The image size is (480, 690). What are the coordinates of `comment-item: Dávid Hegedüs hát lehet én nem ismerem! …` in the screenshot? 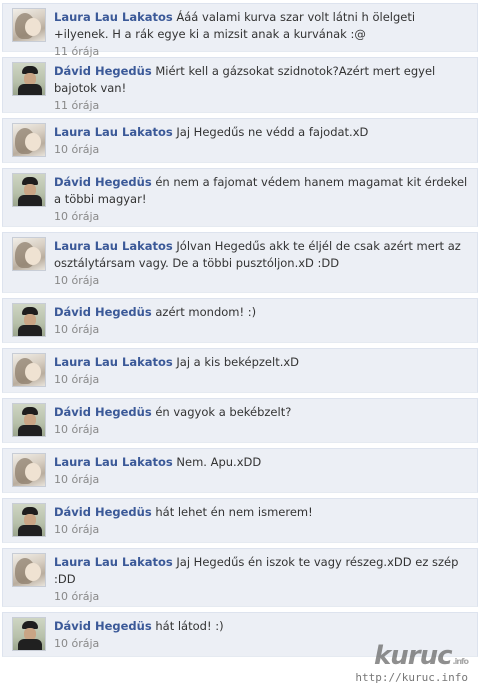 It's located at (240, 520).